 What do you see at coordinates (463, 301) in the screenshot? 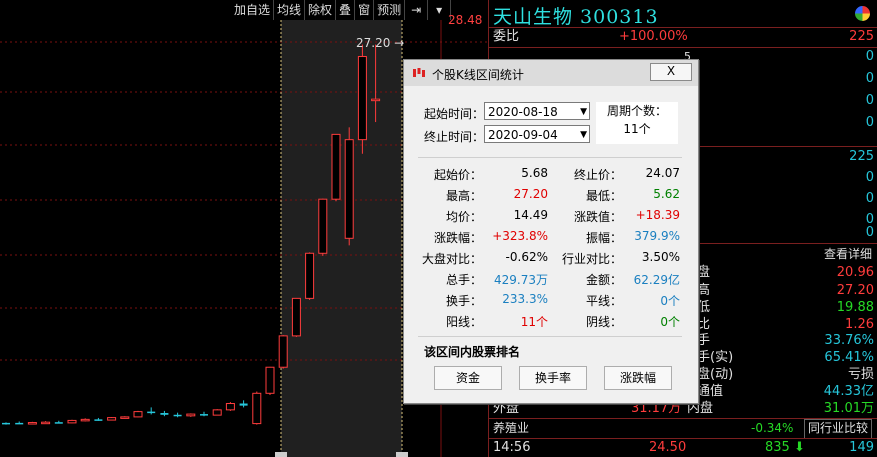
I see `stat-left-label: 换手：` at bounding box center [463, 301].